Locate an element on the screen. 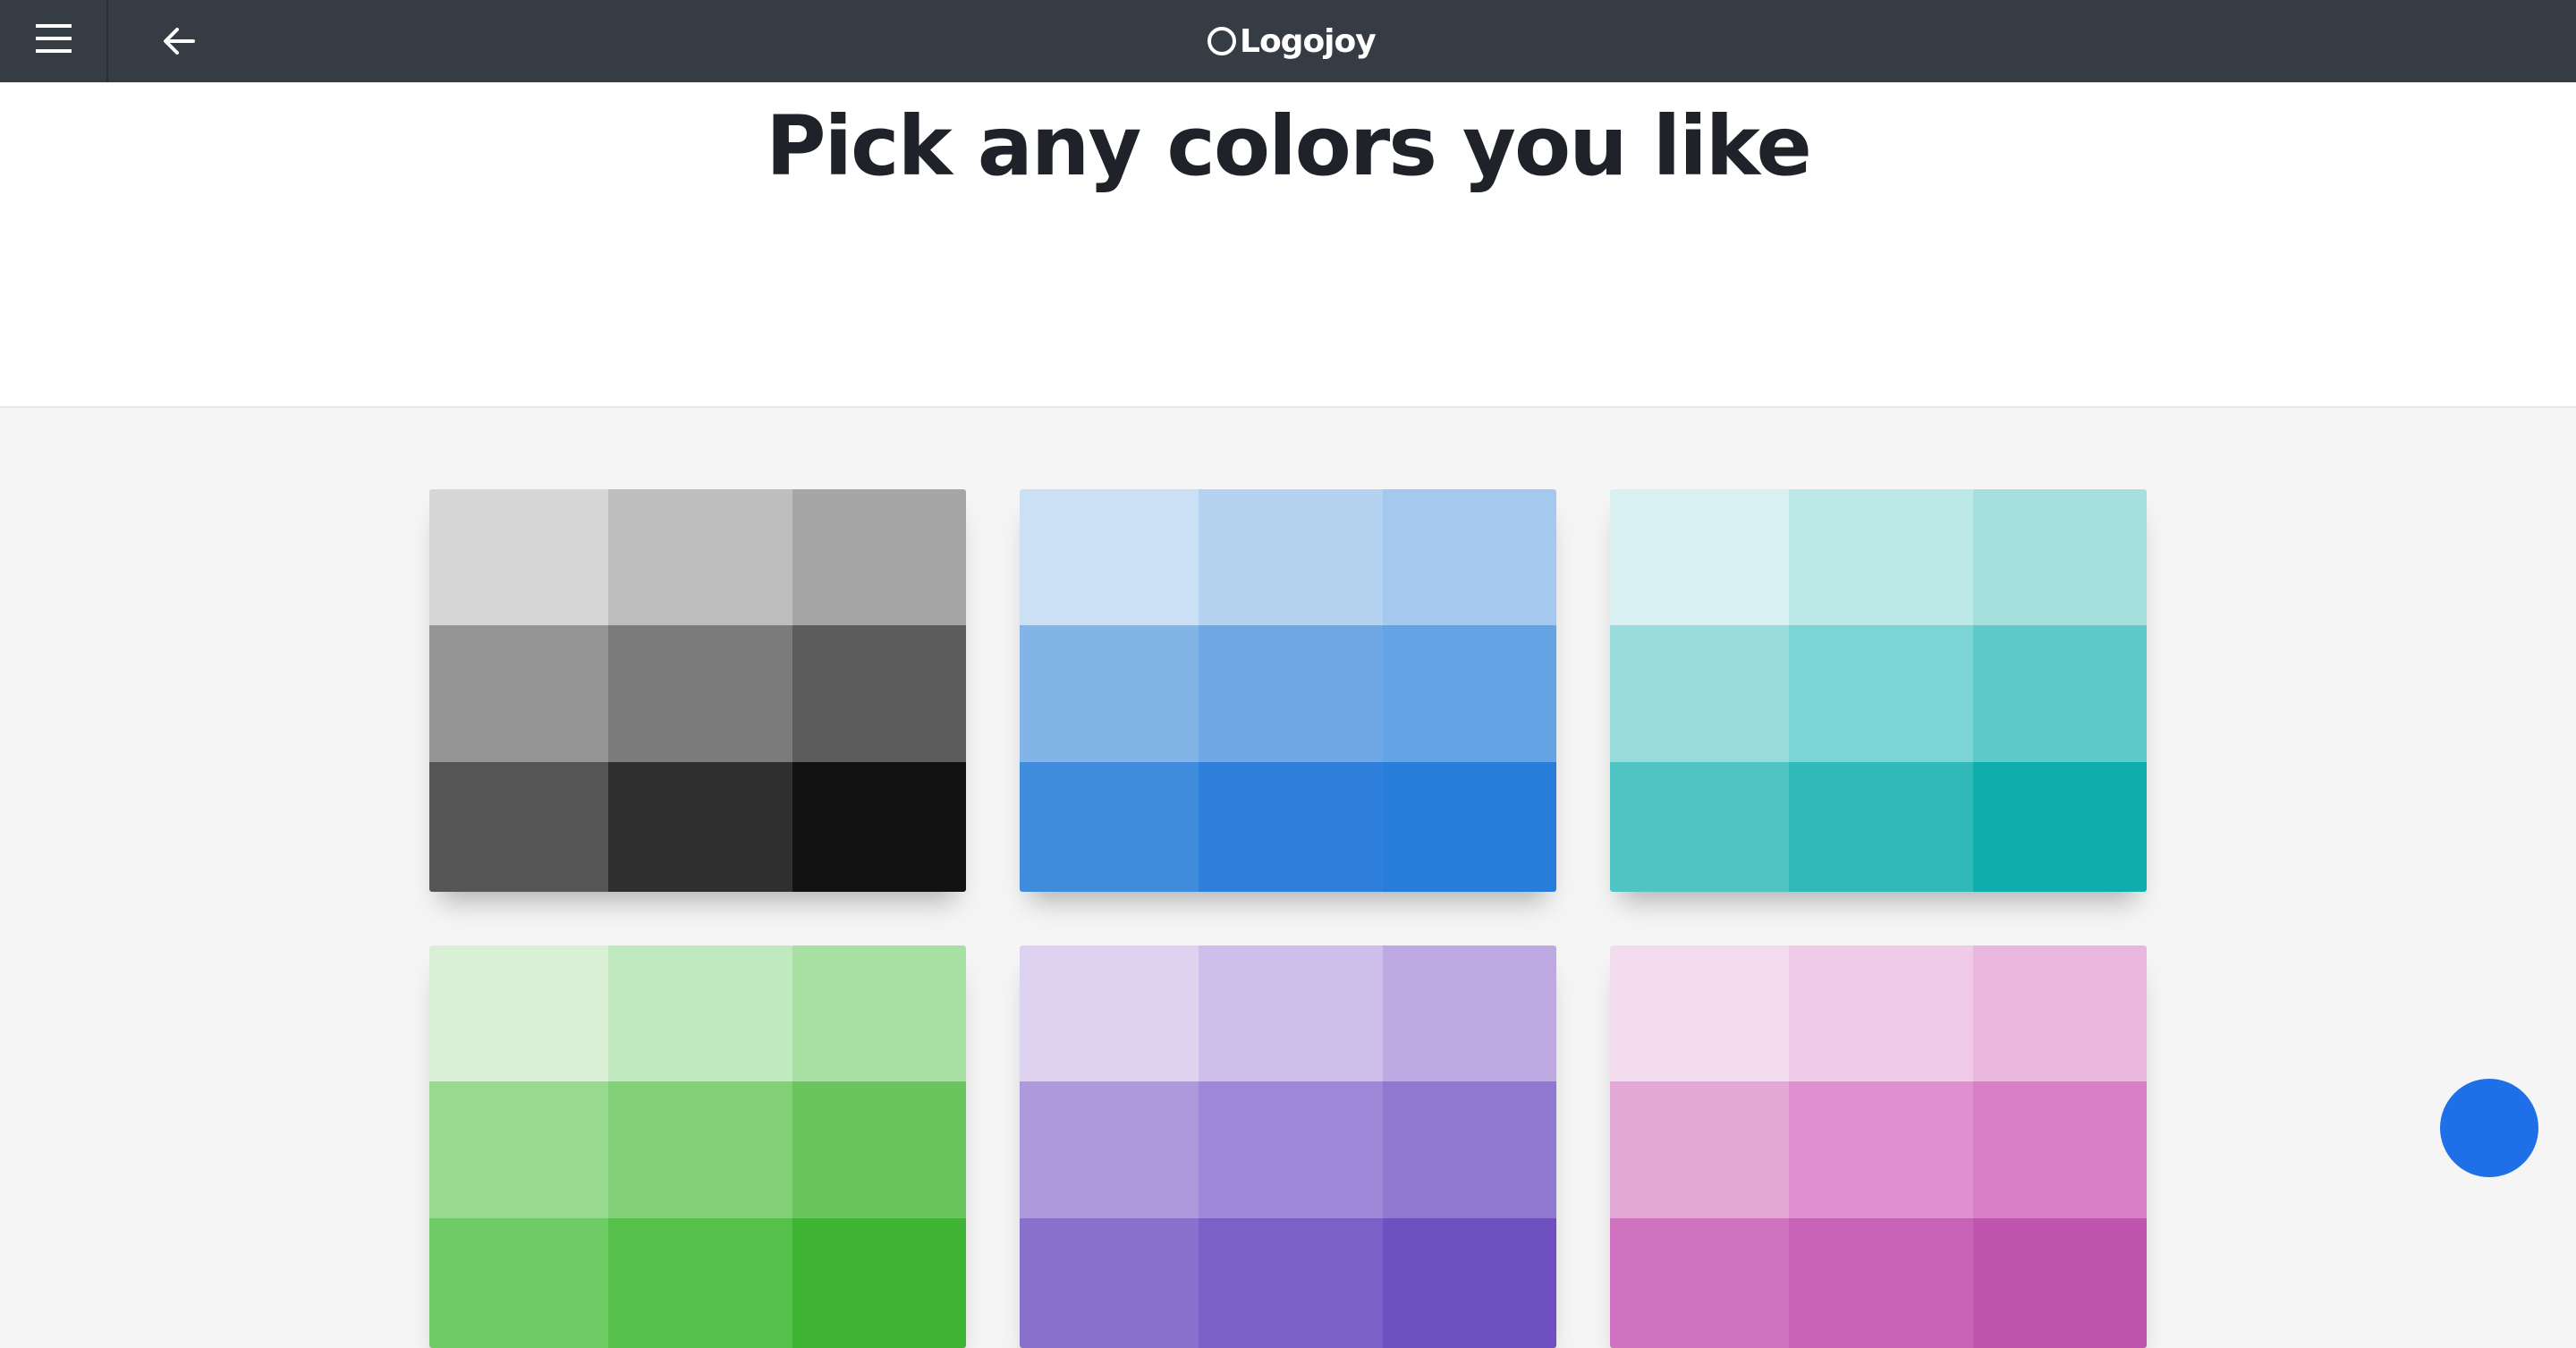 The width and height of the screenshot is (2576, 1348). color-palette-greens is located at coordinates (697, 1146).